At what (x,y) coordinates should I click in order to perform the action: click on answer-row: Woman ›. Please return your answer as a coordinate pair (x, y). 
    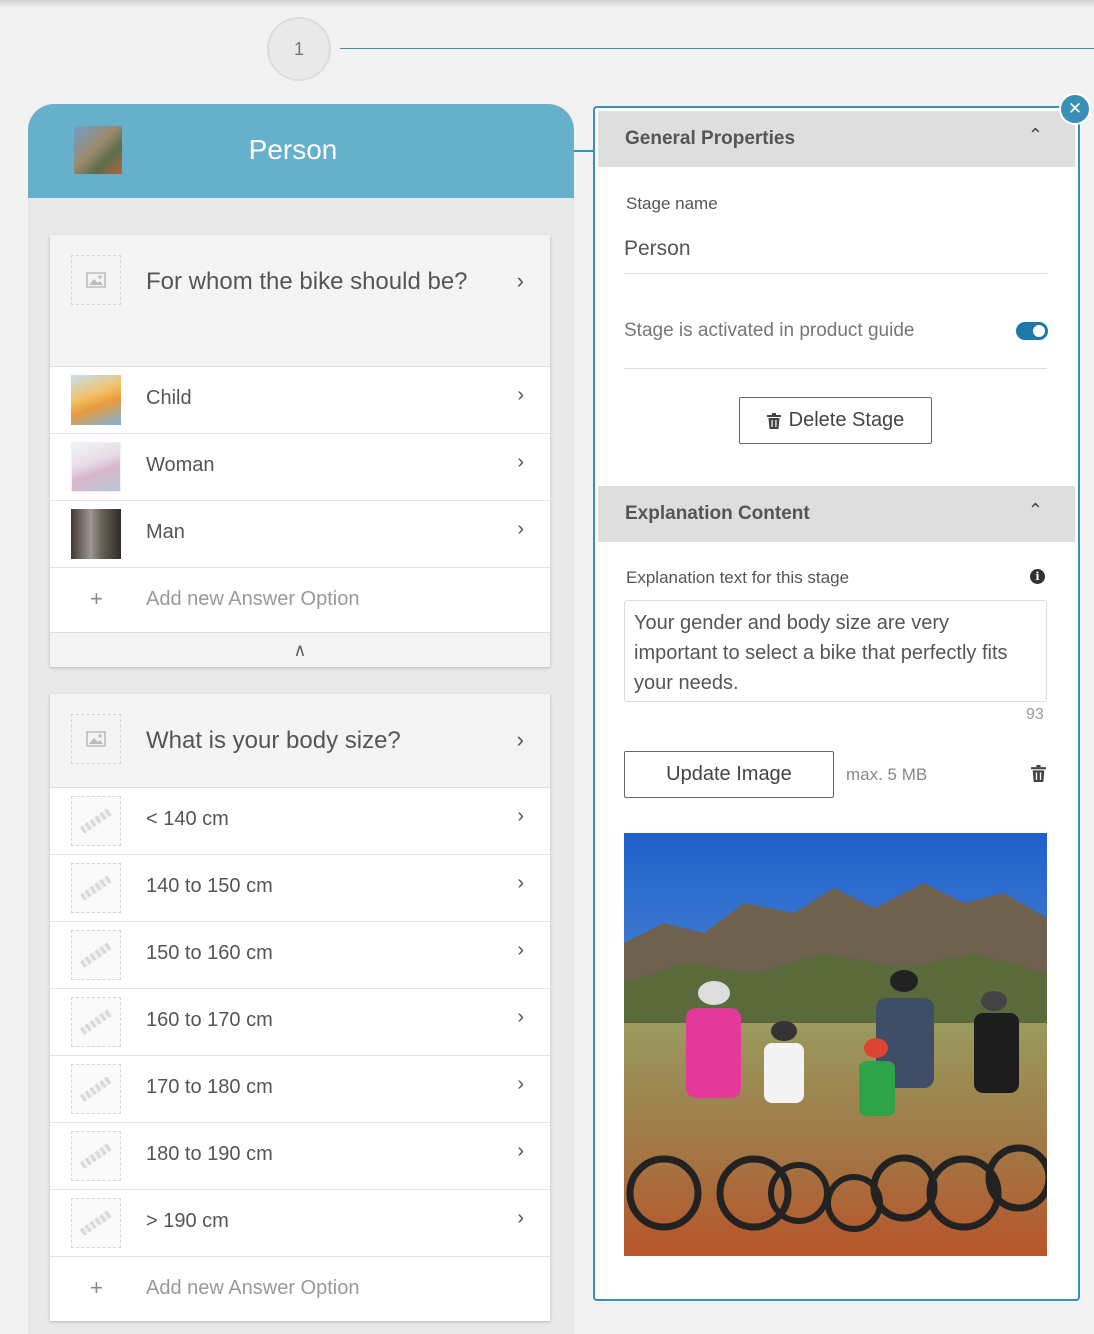
    Looking at the image, I should click on (300, 467).